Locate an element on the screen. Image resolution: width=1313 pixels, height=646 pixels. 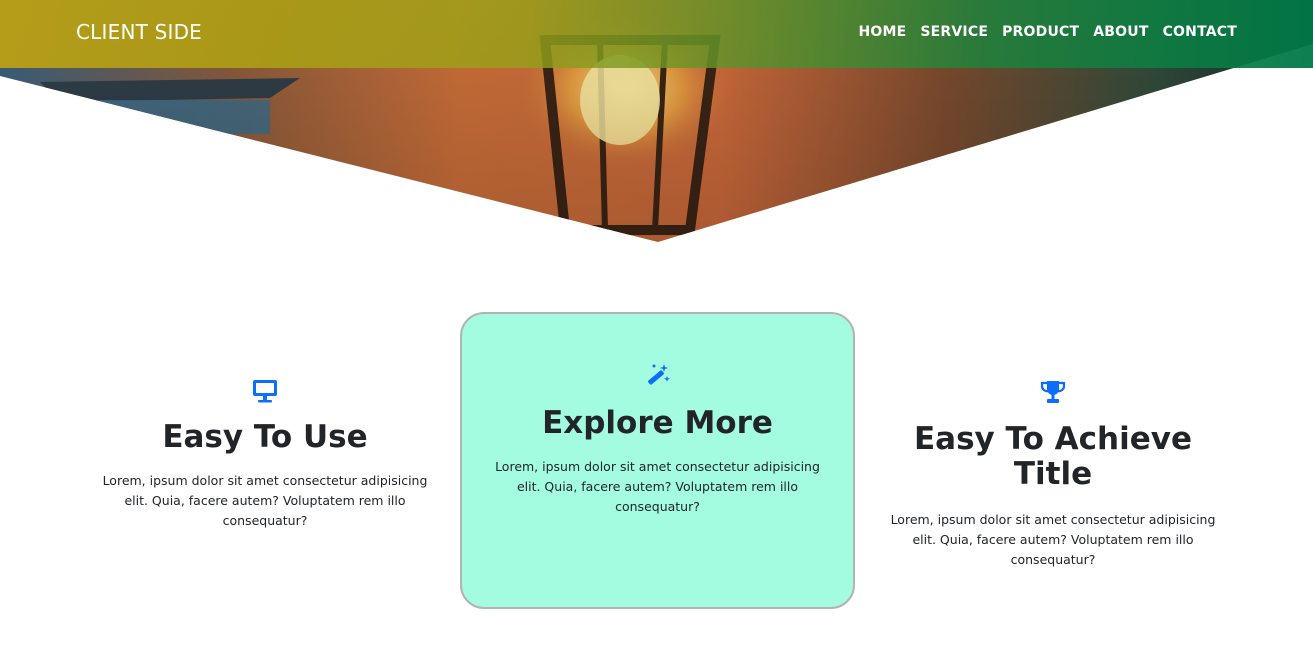
feature-title: Explore More is located at coordinates (657, 423).